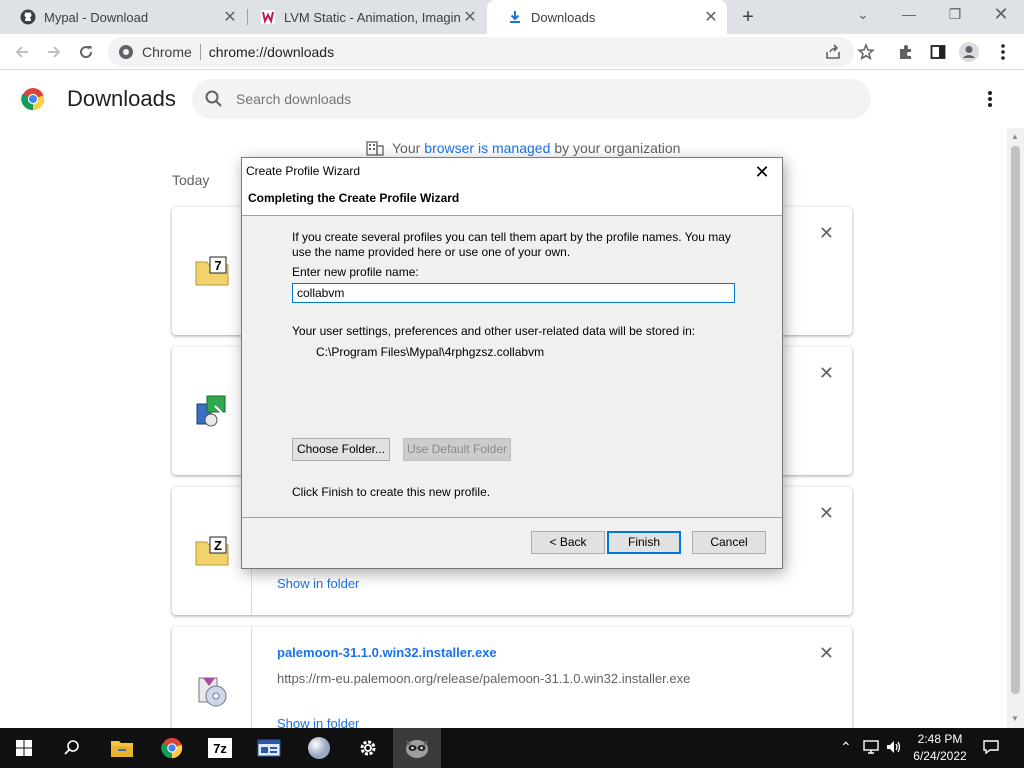 The image size is (1024, 768). What do you see at coordinates (217, 265) in the screenshot?
I see `svg-text: 7` at bounding box center [217, 265].